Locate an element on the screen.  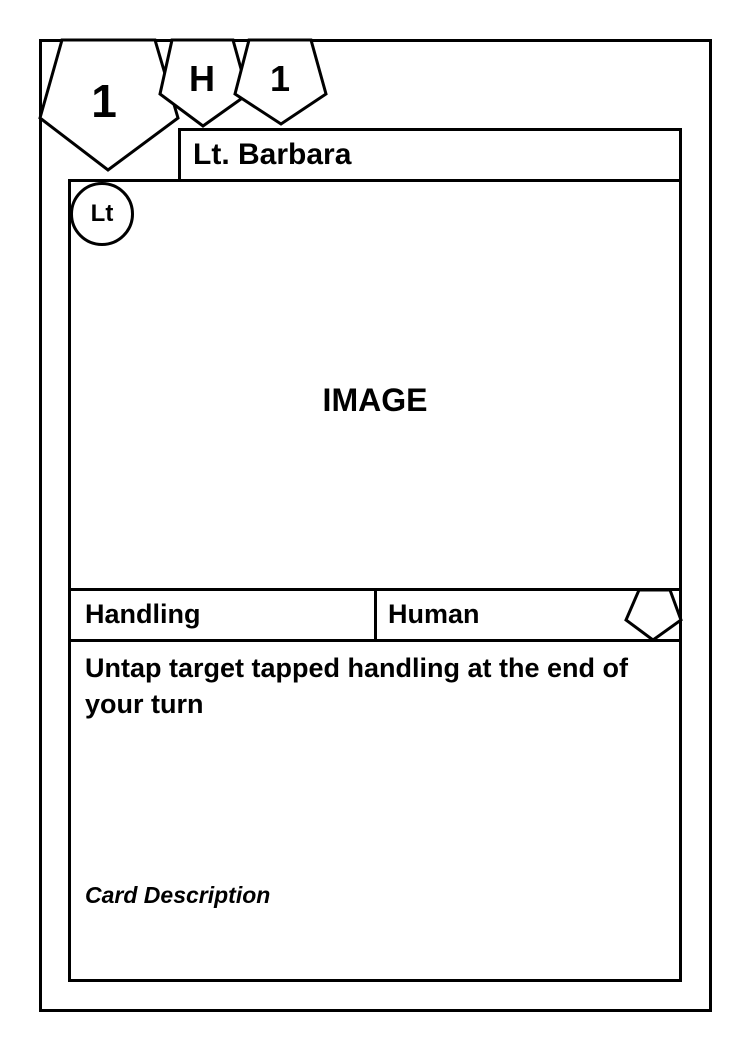
type-corner-pentagon-icon is located at coordinates (653, 615).